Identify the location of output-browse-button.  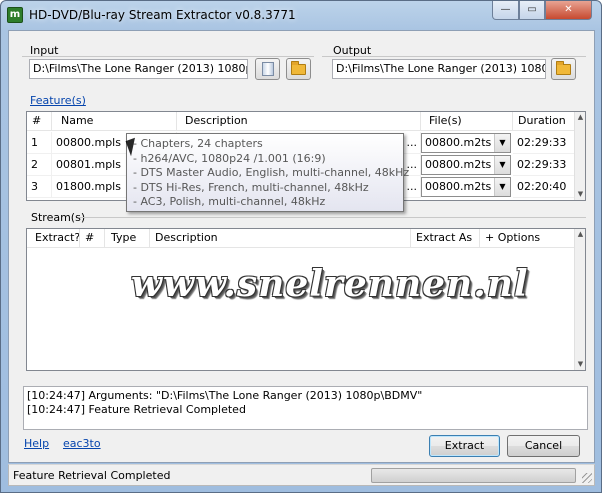
(563, 69).